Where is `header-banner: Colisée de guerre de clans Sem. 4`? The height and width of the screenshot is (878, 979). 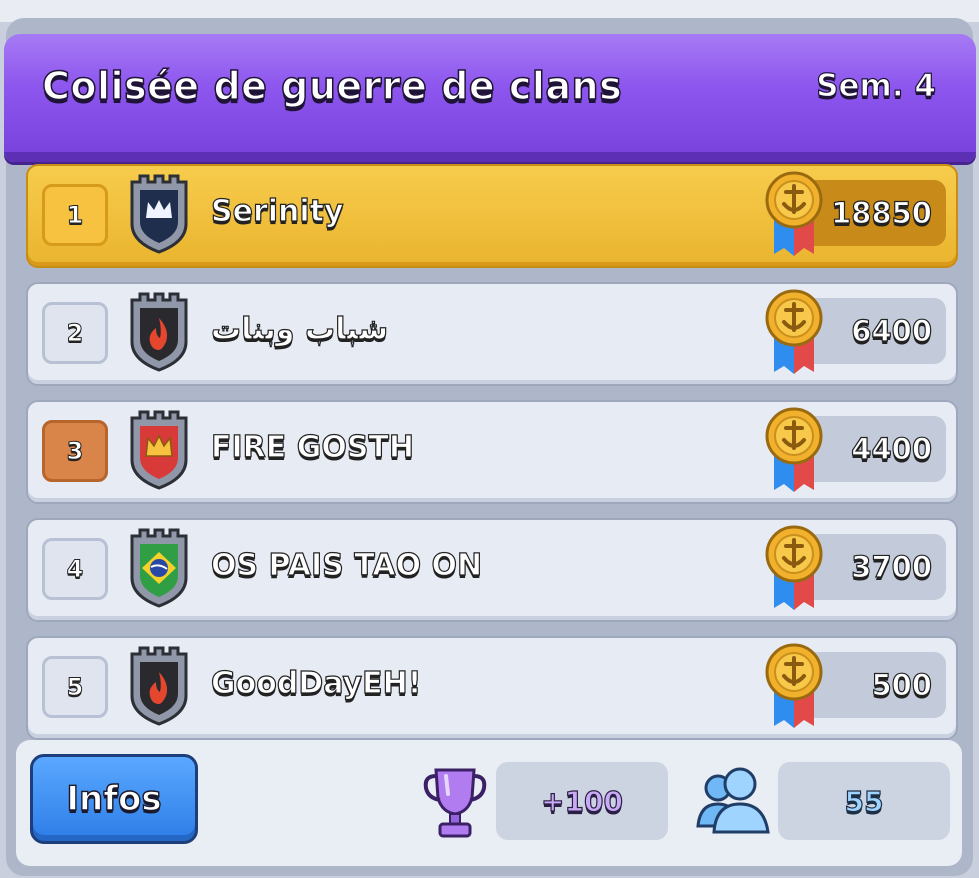
header-banner: Colisée de guerre de clans Sem. 4 is located at coordinates (490, 98).